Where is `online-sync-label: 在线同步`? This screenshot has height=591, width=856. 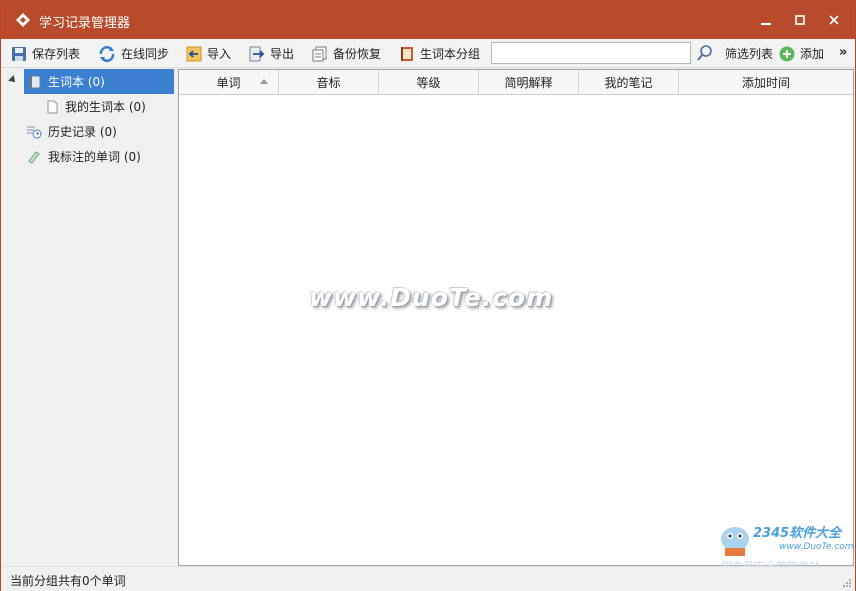 online-sync-label: 在线同步 is located at coordinates (145, 54).